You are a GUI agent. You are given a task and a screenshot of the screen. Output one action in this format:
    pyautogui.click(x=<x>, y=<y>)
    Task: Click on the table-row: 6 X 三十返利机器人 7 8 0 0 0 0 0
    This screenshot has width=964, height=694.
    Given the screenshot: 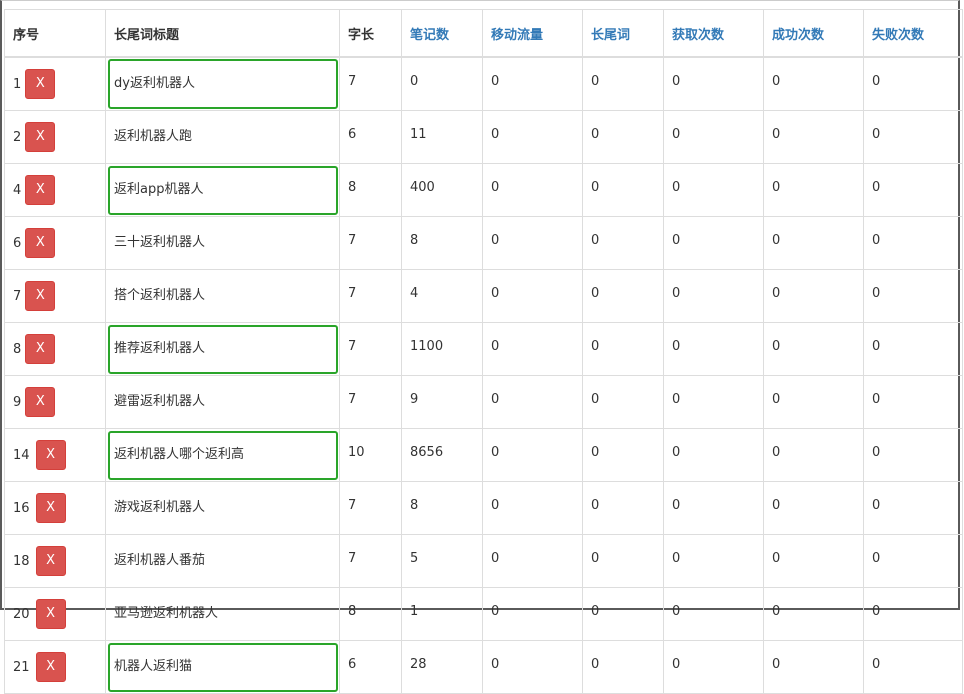 What is the action you would take?
    pyautogui.click(x=483, y=243)
    